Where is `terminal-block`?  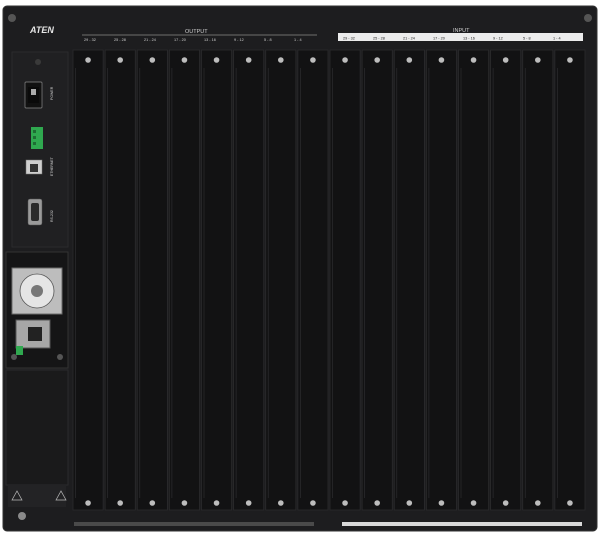 terminal-block is located at coordinates (37, 138).